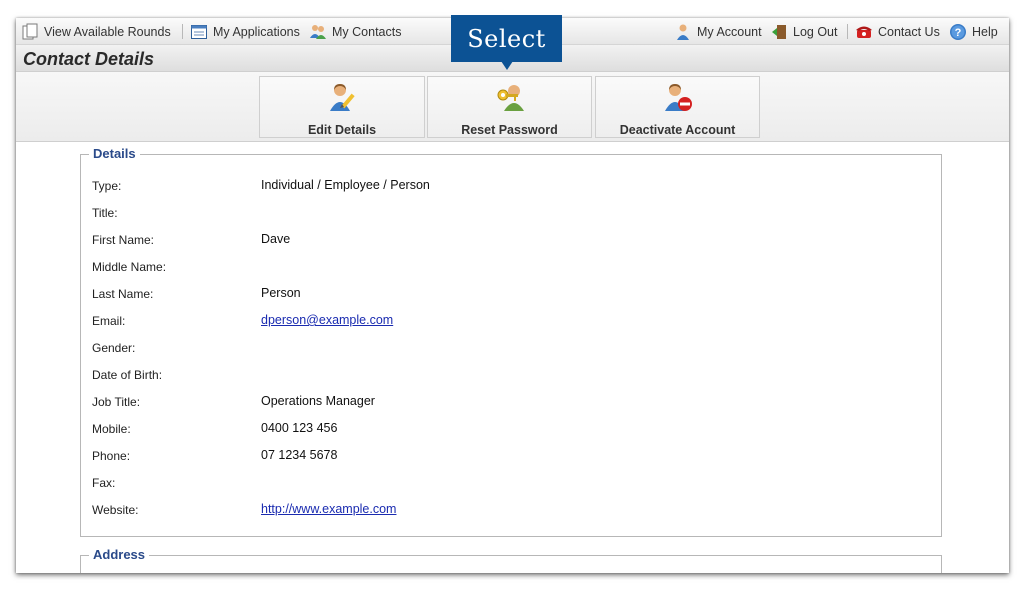 This screenshot has width=1024, height=594. What do you see at coordinates (342, 97) in the screenshot?
I see `user-edit-icon` at bounding box center [342, 97].